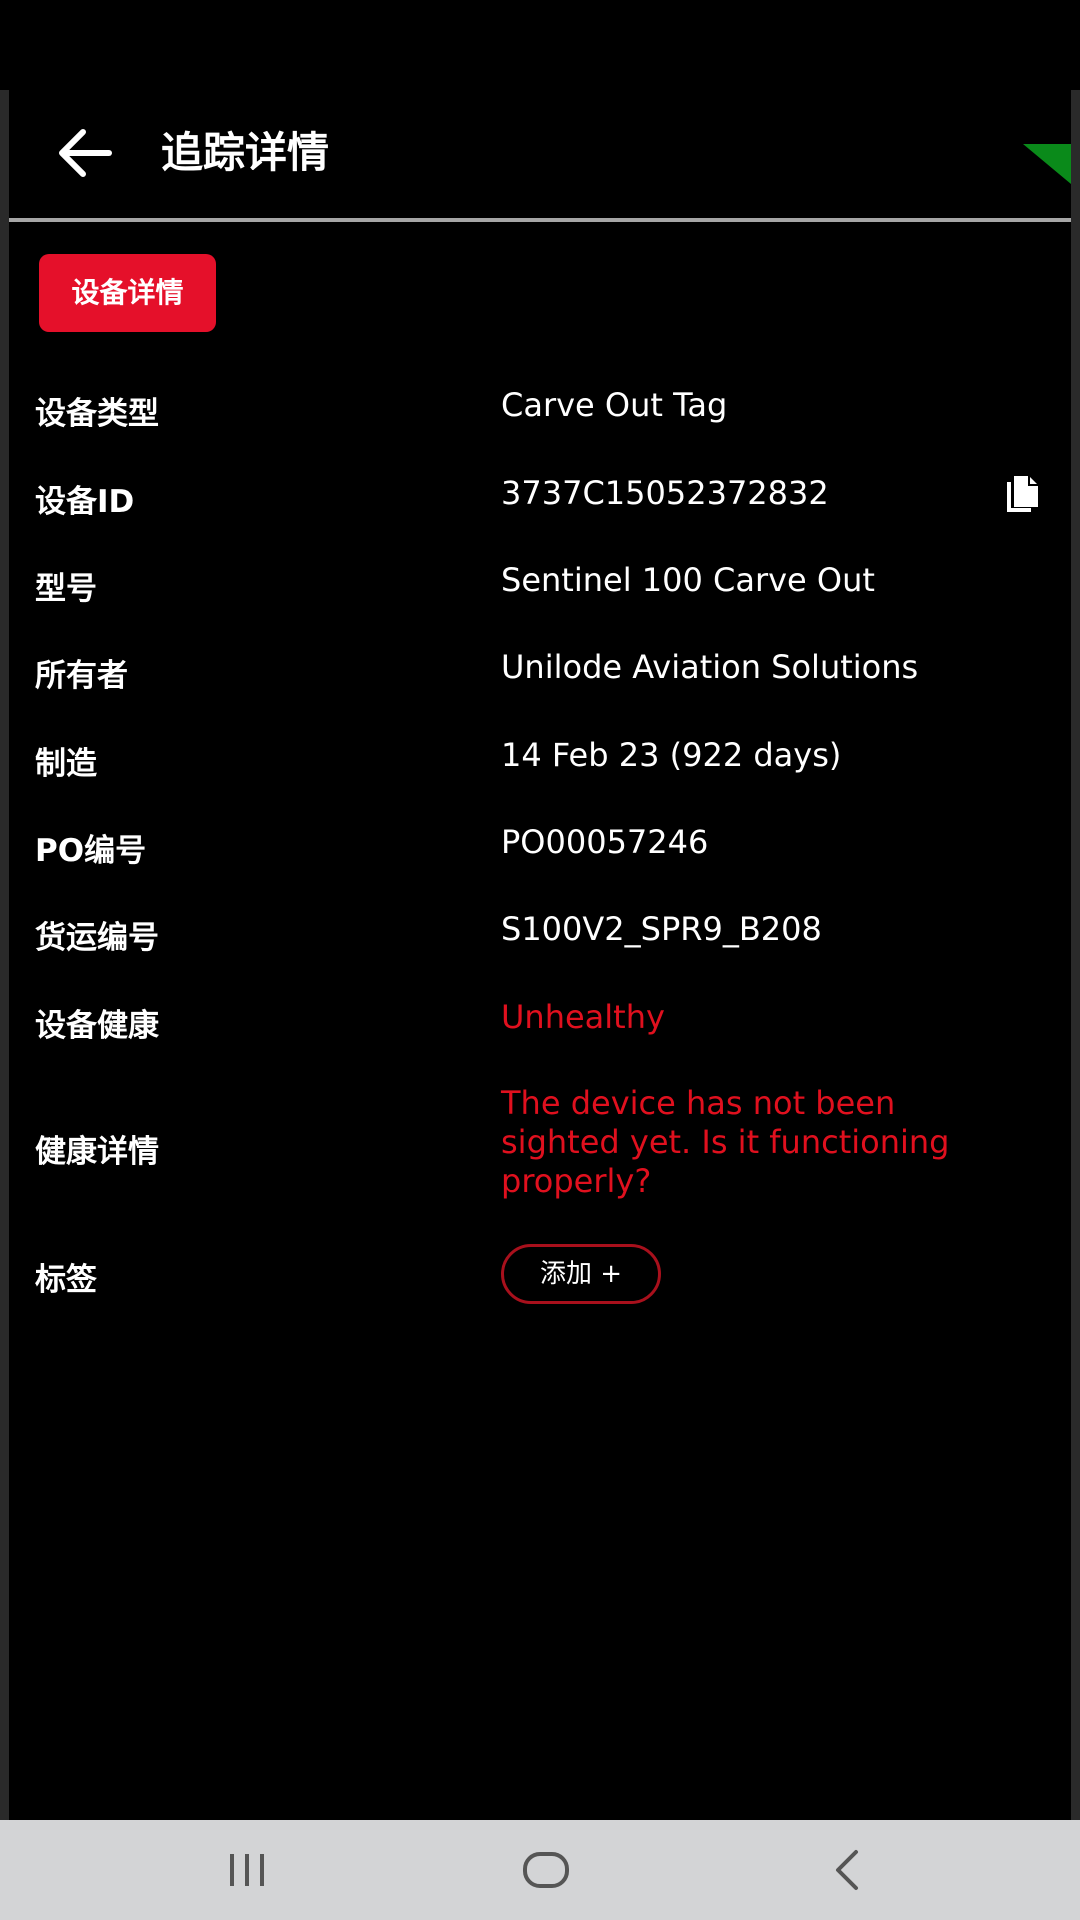 This screenshot has width=1080, height=1920. I want to click on system-nav-bar, so click(540, 1870).